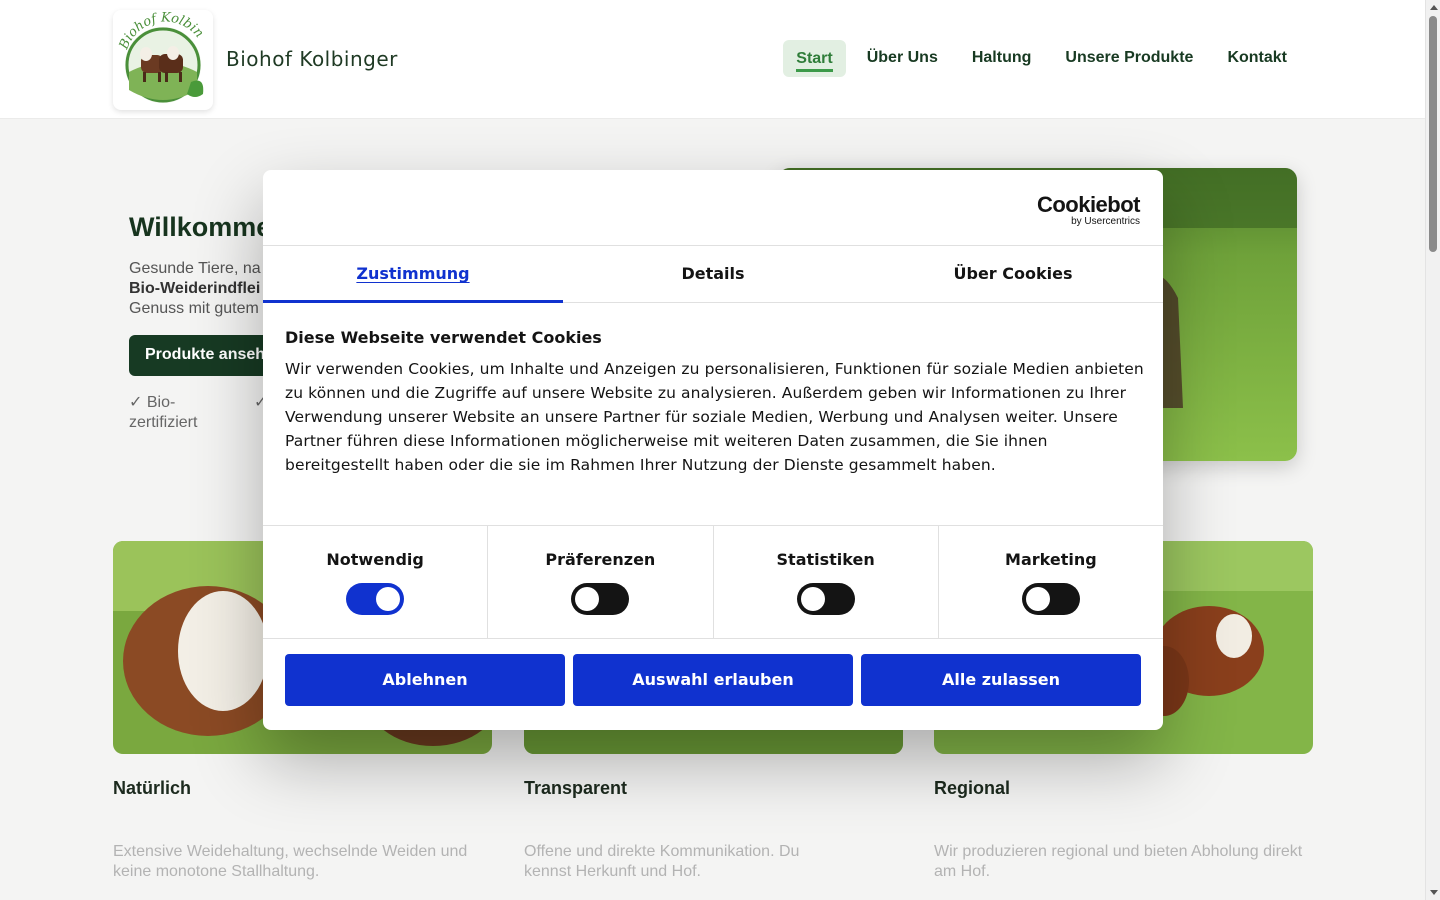  I want to click on praeferenzen-toggle, so click(600, 599).